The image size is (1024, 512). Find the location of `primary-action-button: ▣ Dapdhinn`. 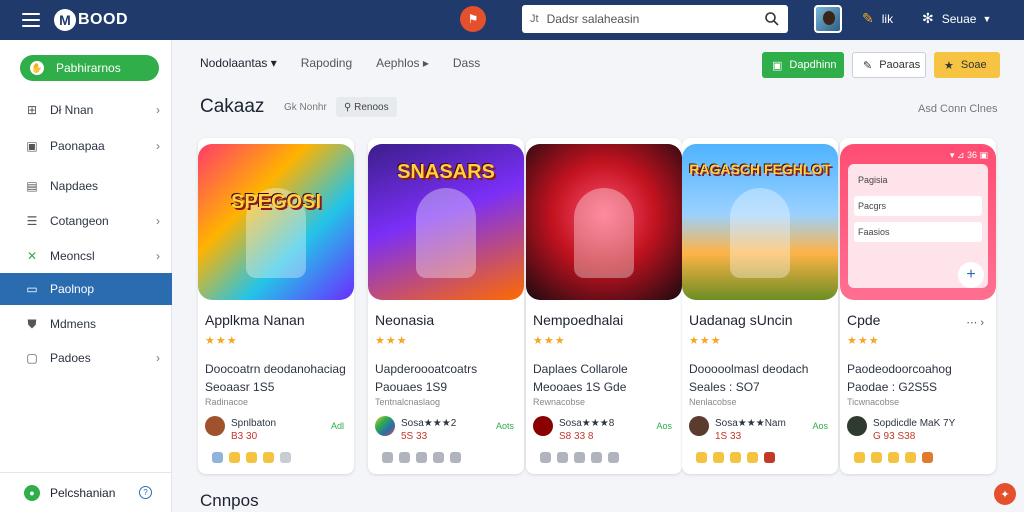

primary-action-button: ▣ Dapdhinn is located at coordinates (803, 65).